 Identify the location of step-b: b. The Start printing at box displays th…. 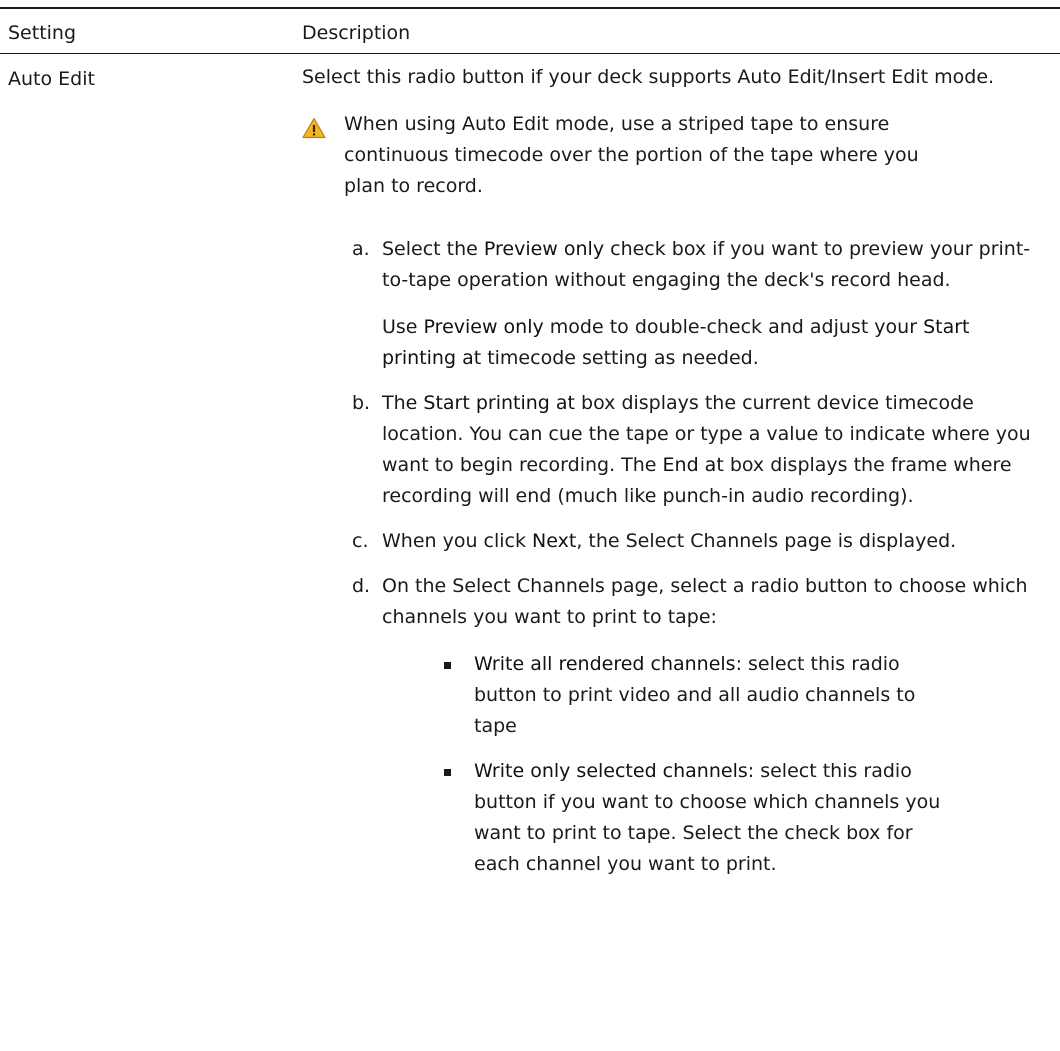
(697, 450).